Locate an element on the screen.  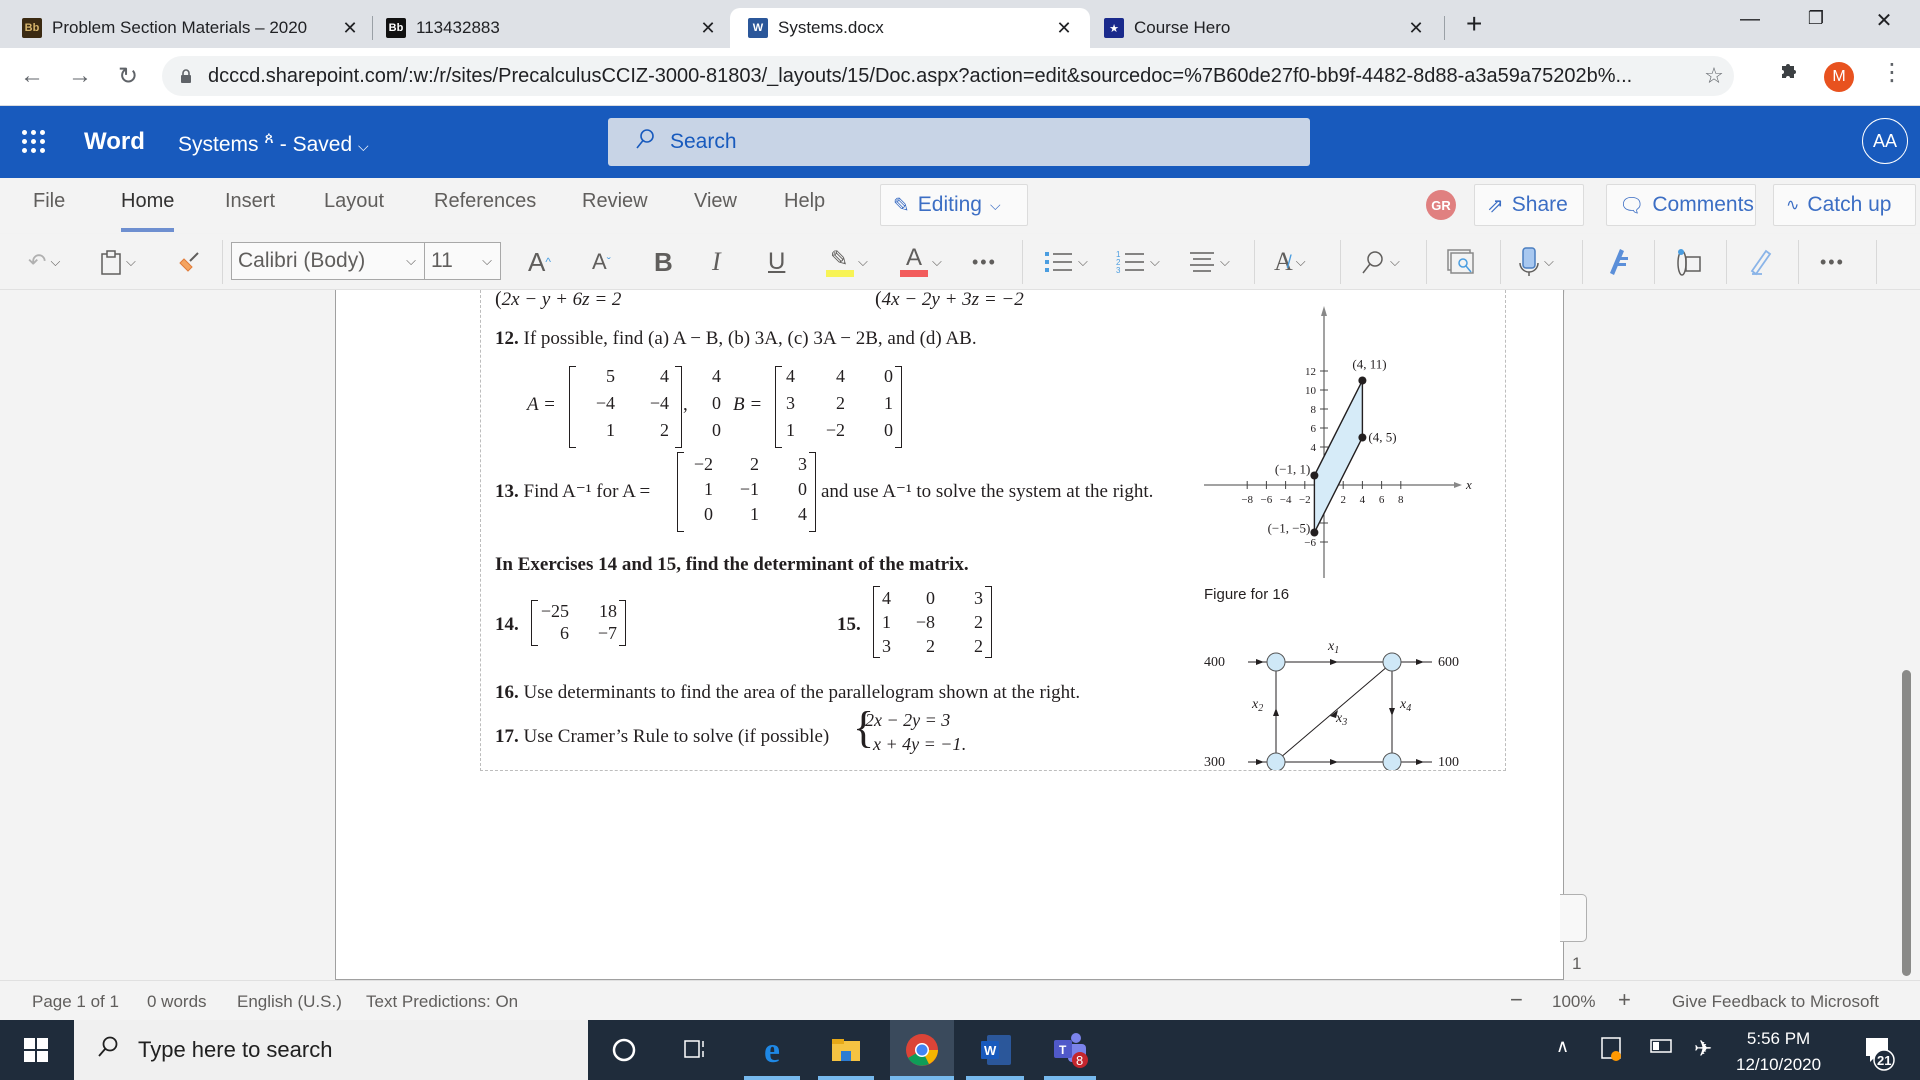
comments-button: 🗨 Comments is located at coordinates (1681, 205).